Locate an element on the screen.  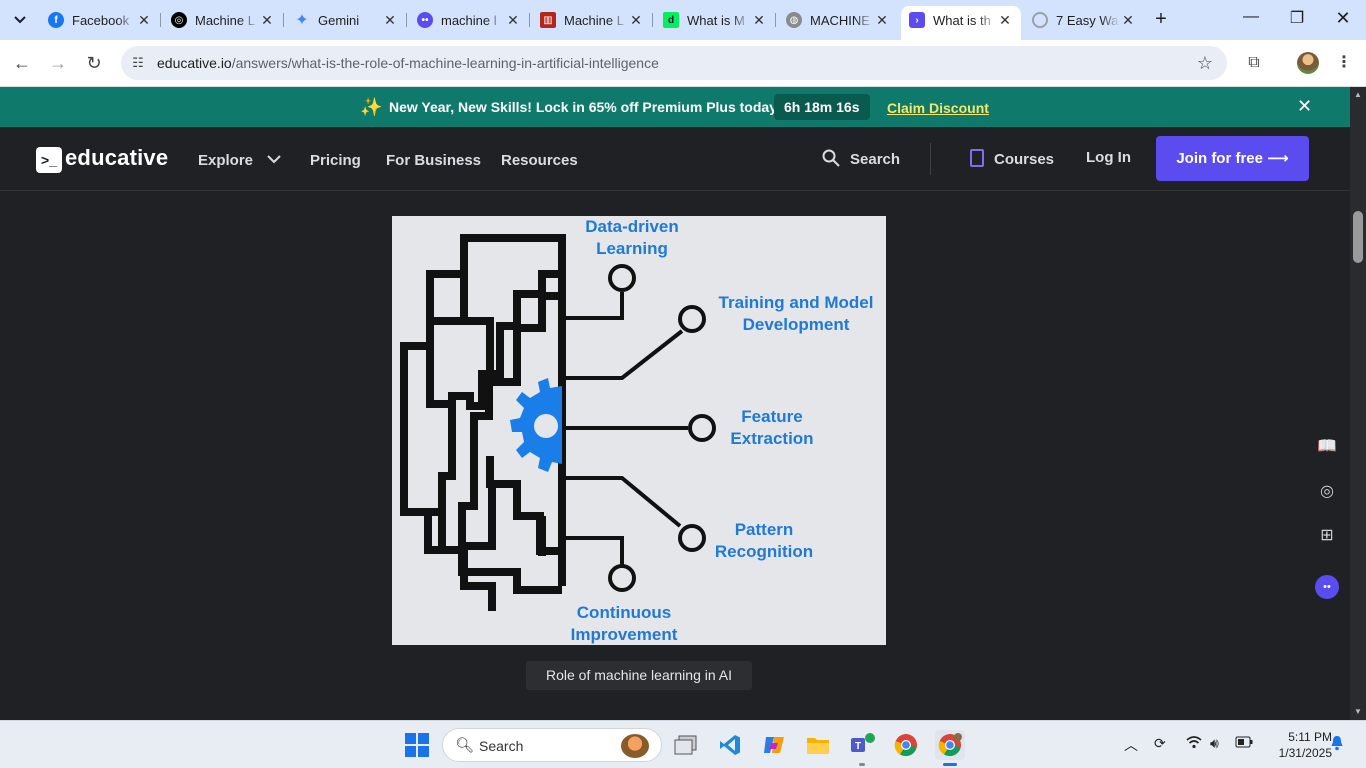
volume-icon: 🔊︎ is located at coordinates (1214, 743).